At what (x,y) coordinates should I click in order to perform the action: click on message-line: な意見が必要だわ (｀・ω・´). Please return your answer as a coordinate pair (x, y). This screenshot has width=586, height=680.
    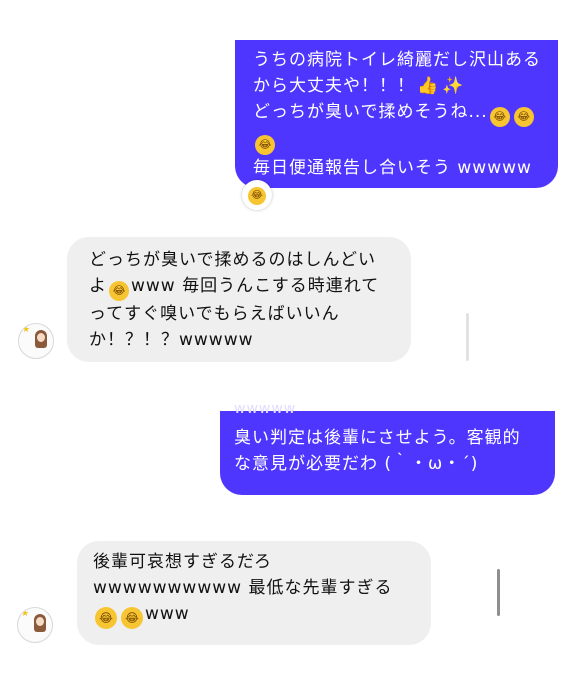
    Looking at the image, I should click on (356, 464).